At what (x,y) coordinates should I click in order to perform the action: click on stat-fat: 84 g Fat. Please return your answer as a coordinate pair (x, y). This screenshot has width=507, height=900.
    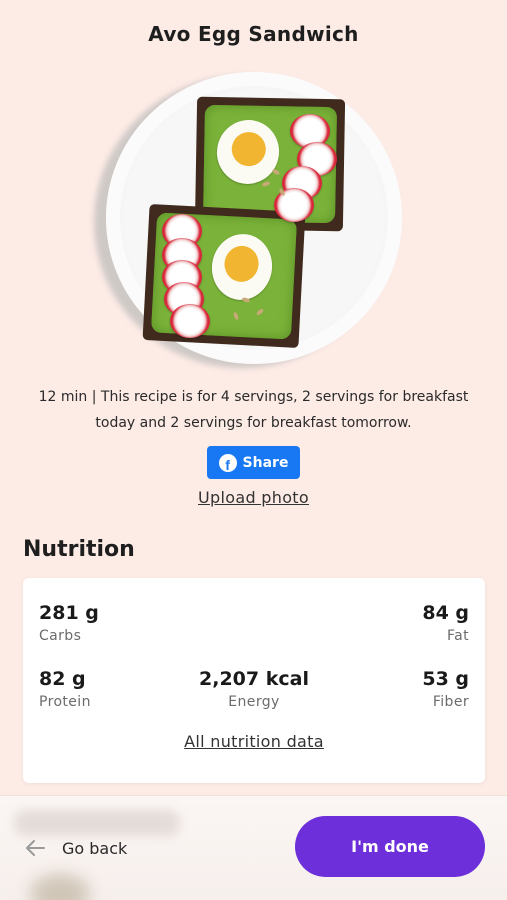
    Looking at the image, I should click on (445, 623).